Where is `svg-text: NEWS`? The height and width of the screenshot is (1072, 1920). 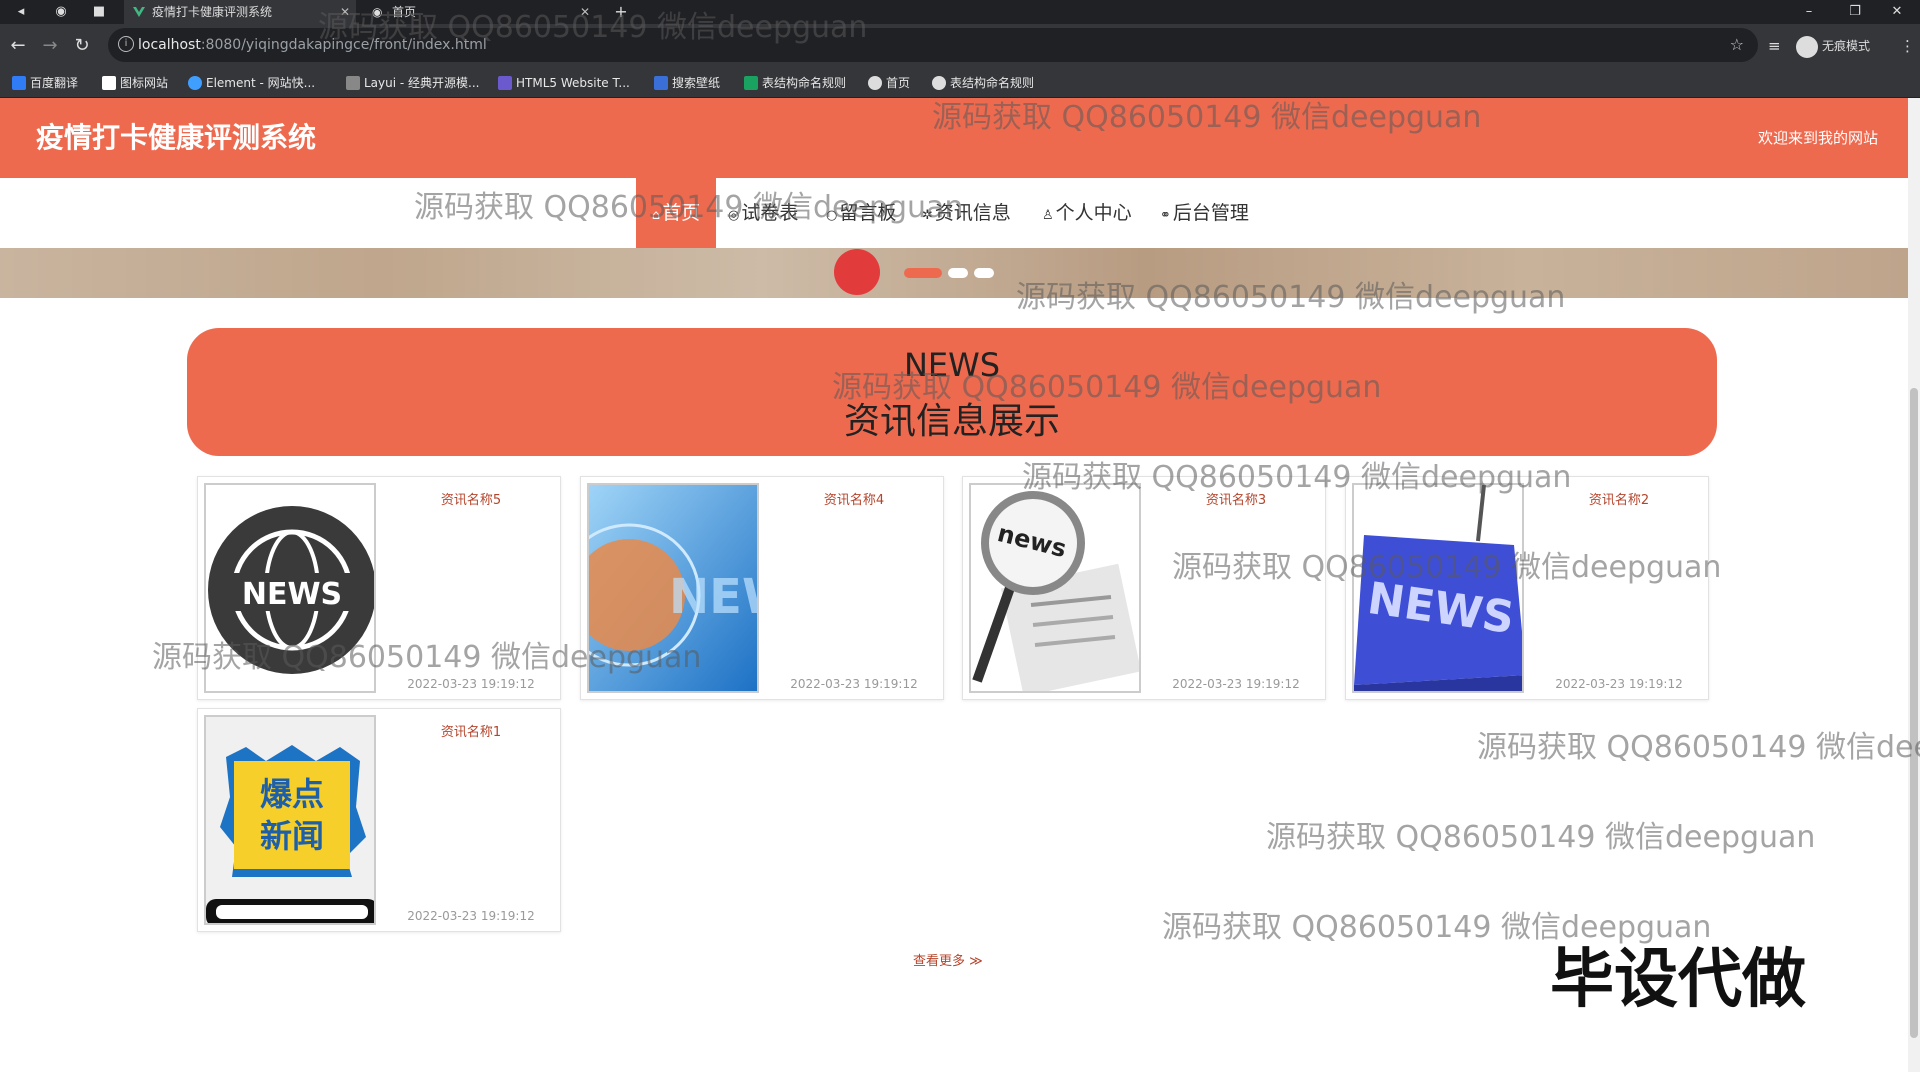
svg-text: NEWS is located at coordinates (292, 594).